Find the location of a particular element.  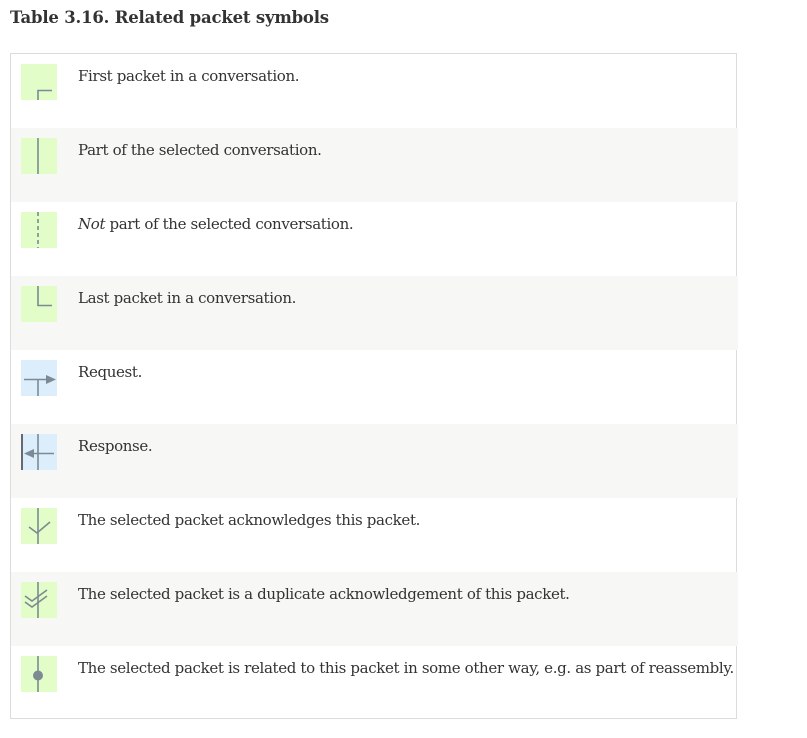

emphasis-text: Not is located at coordinates (92, 224).